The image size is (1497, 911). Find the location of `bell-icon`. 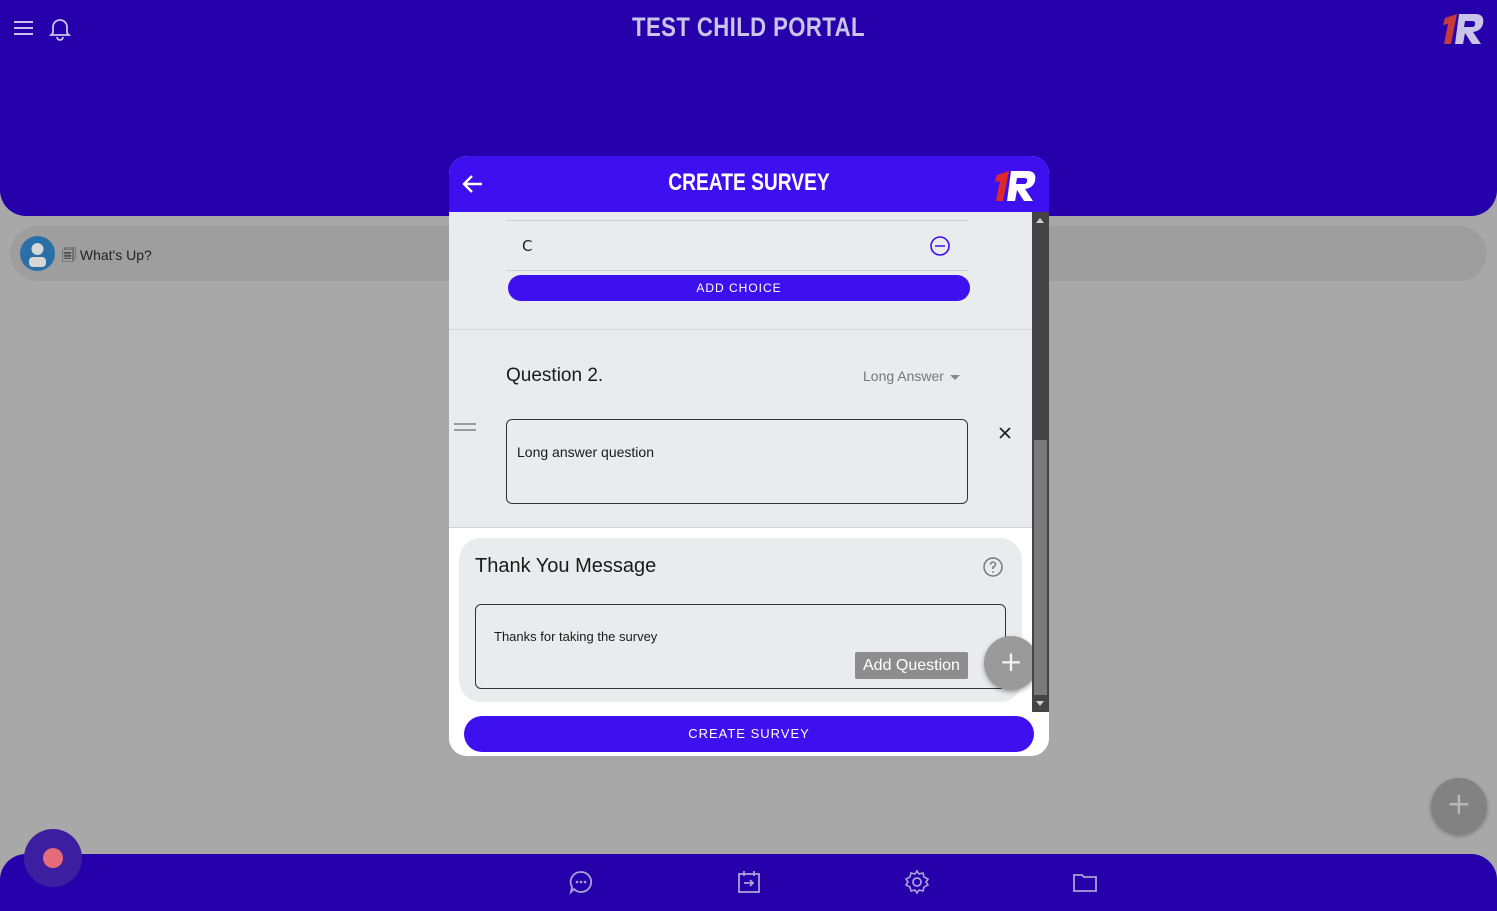

bell-icon is located at coordinates (60, 28).